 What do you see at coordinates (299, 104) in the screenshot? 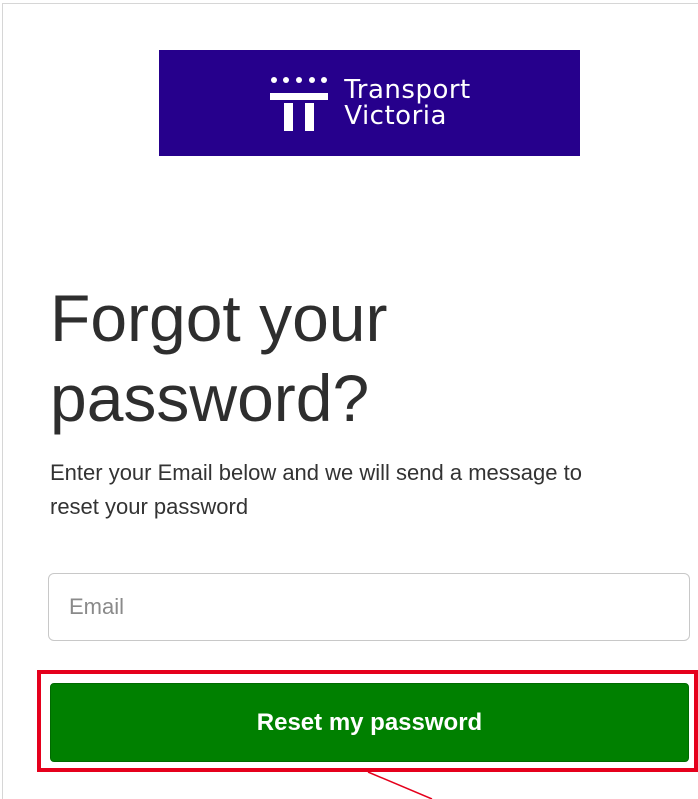
I see `transport-victoria-logo-icon` at bounding box center [299, 104].